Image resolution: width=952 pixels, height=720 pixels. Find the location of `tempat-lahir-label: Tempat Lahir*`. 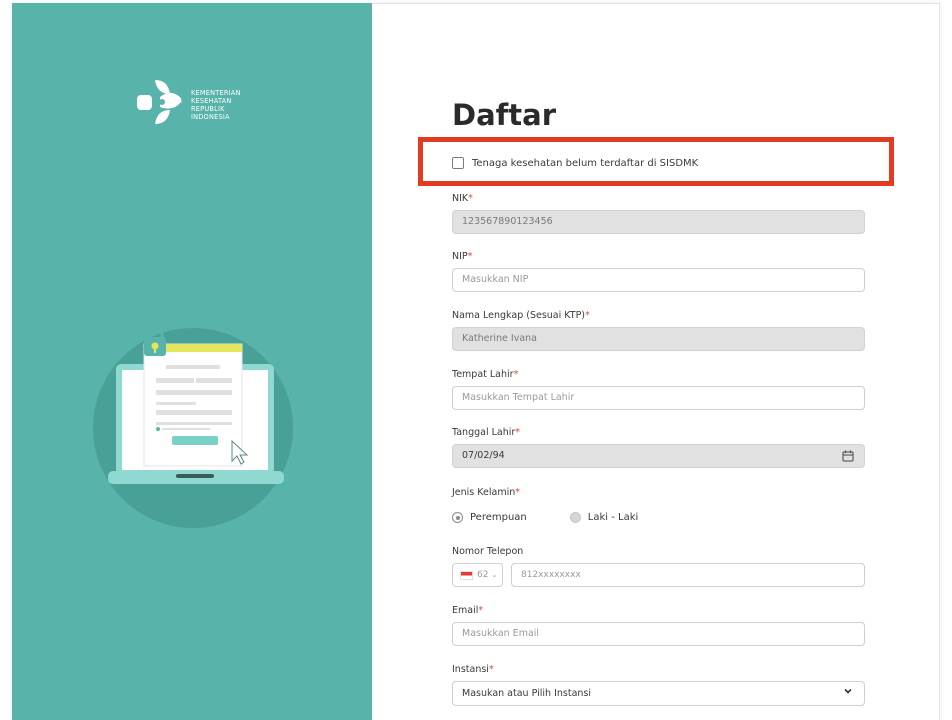

tempat-lahir-label: Tempat Lahir* is located at coordinates (485, 374).